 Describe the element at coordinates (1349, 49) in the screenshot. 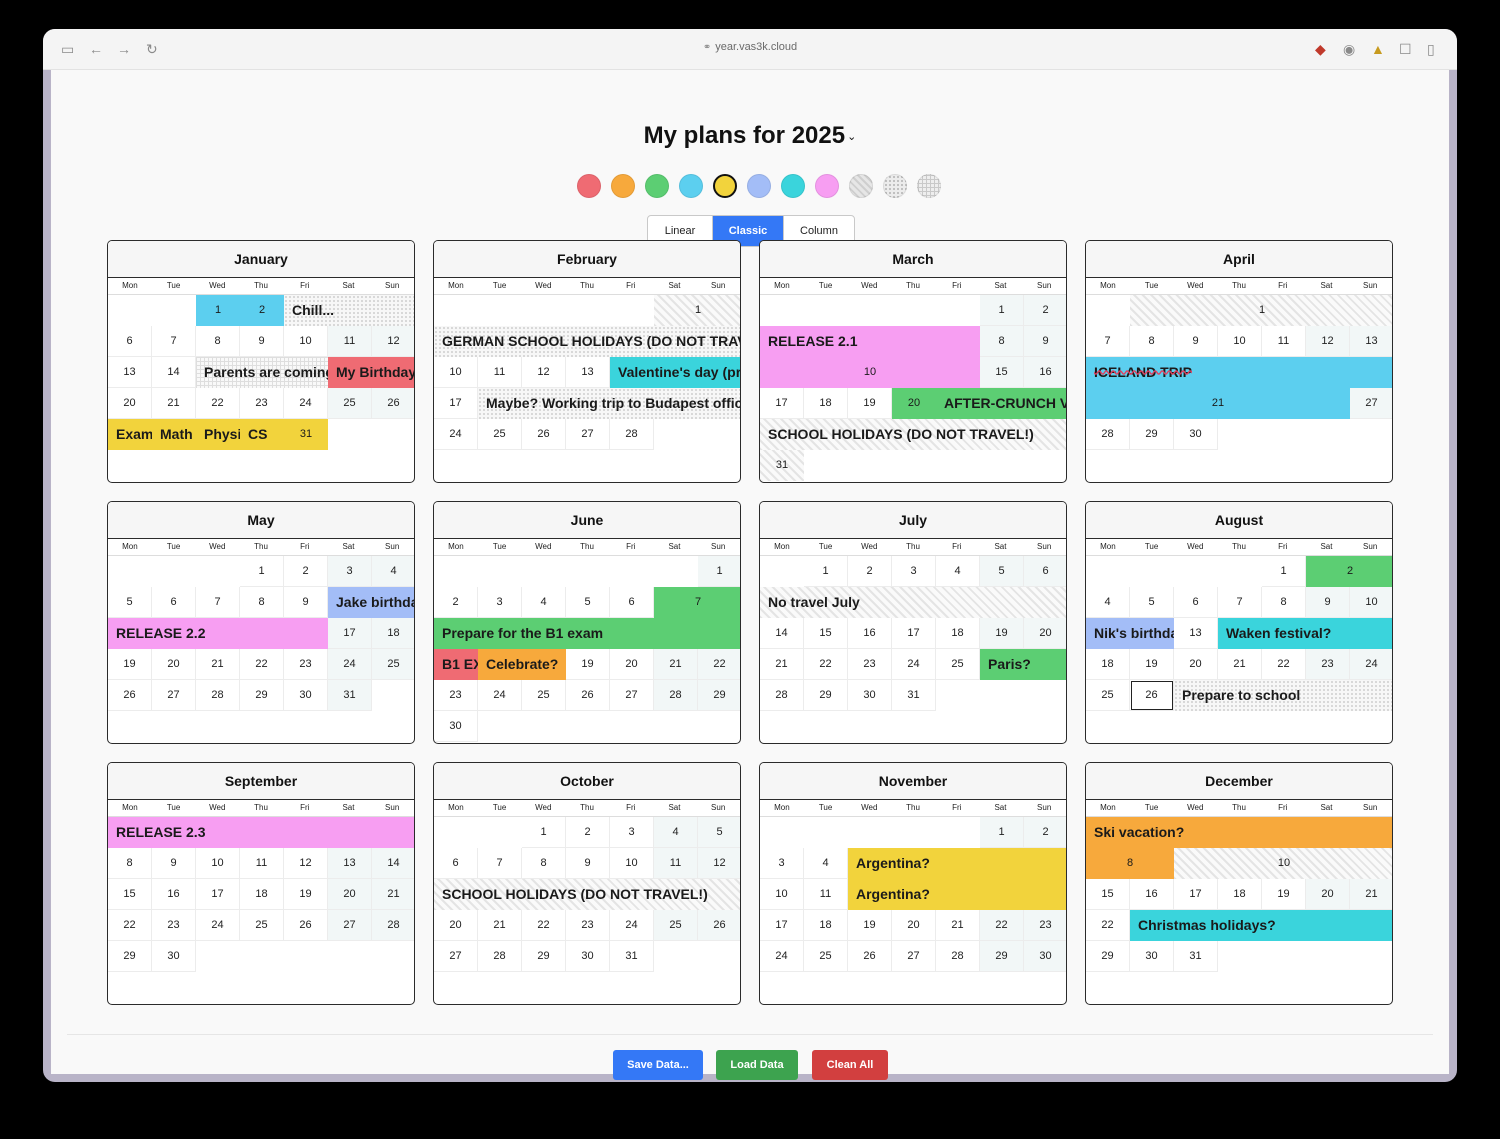

I see `extension-icon: ◉` at that location.